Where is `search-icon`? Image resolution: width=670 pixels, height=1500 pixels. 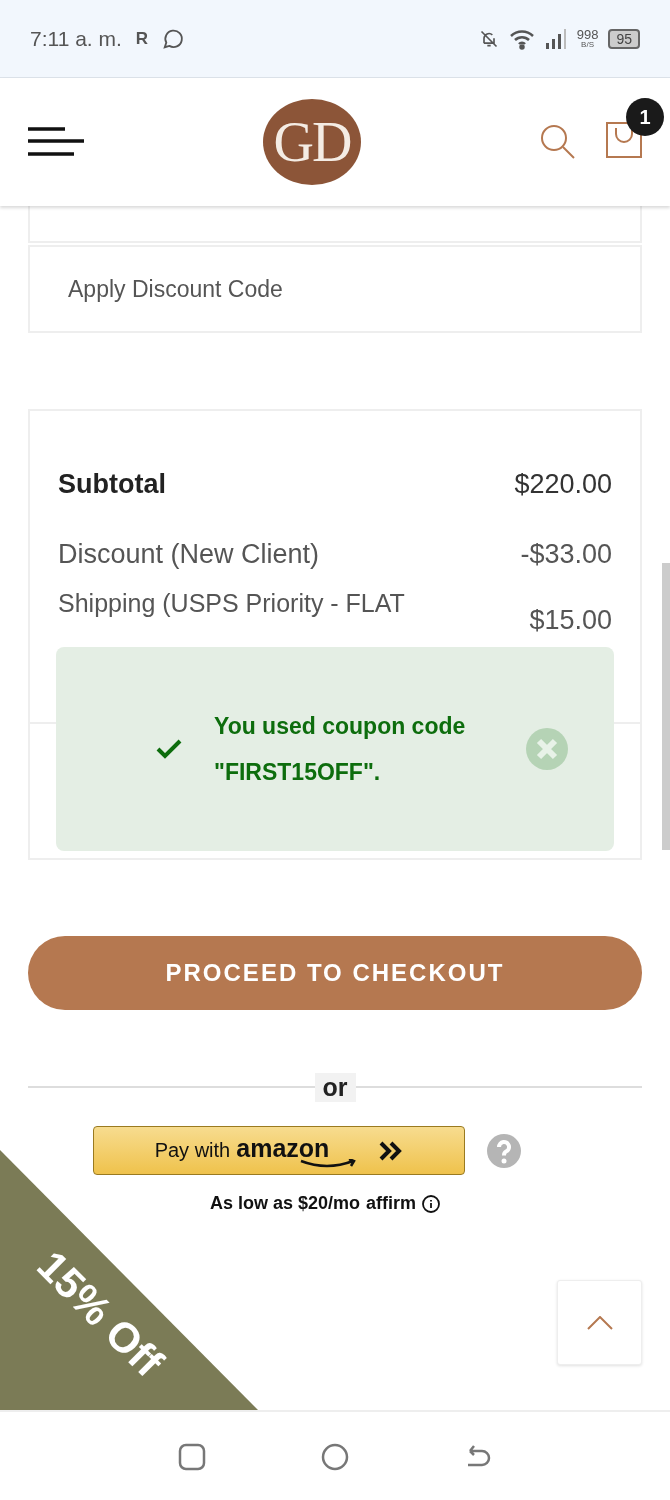
search-icon is located at coordinates (558, 142).